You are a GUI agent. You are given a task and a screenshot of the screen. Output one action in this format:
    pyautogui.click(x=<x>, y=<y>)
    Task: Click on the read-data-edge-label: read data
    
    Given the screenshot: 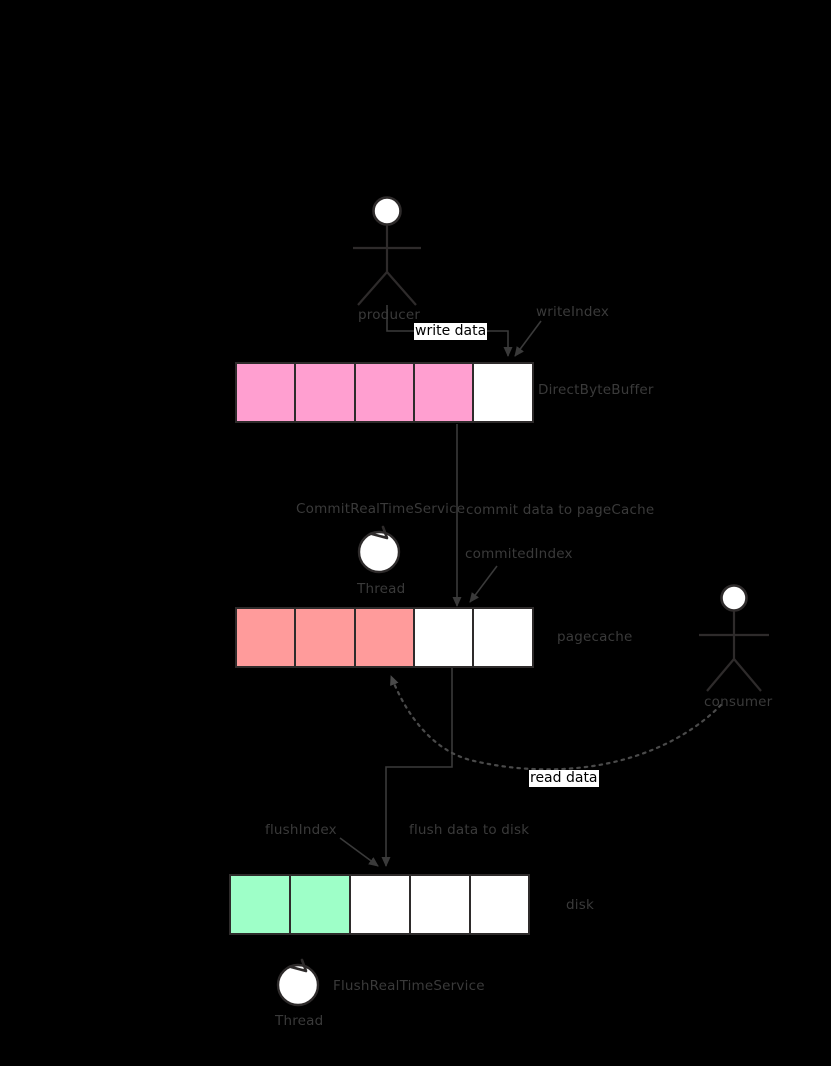 What is the action you would take?
    pyautogui.click(x=564, y=778)
    